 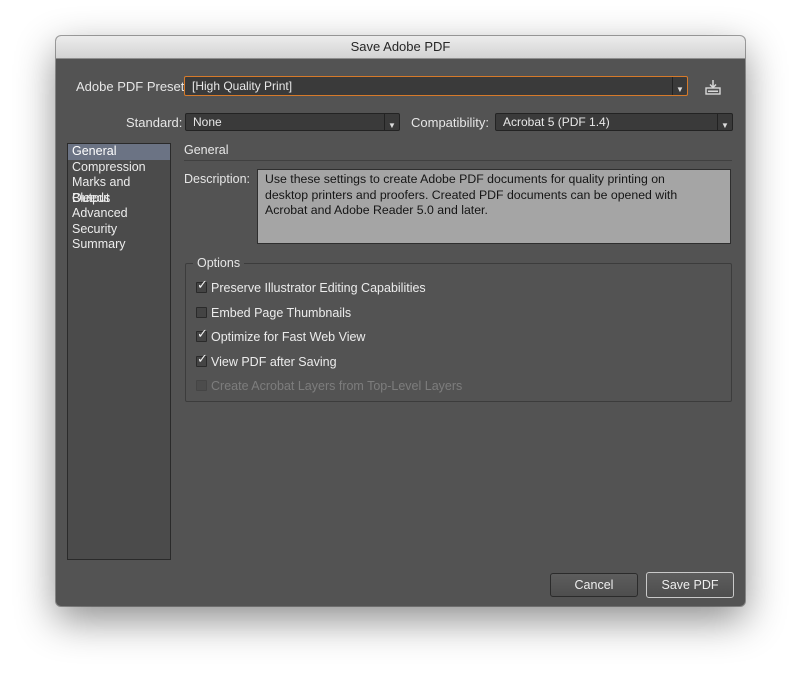 What do you see at coordinates (206, 150) in the screenshot?
I see `panel-title: General` at bounding box center [206, 150].